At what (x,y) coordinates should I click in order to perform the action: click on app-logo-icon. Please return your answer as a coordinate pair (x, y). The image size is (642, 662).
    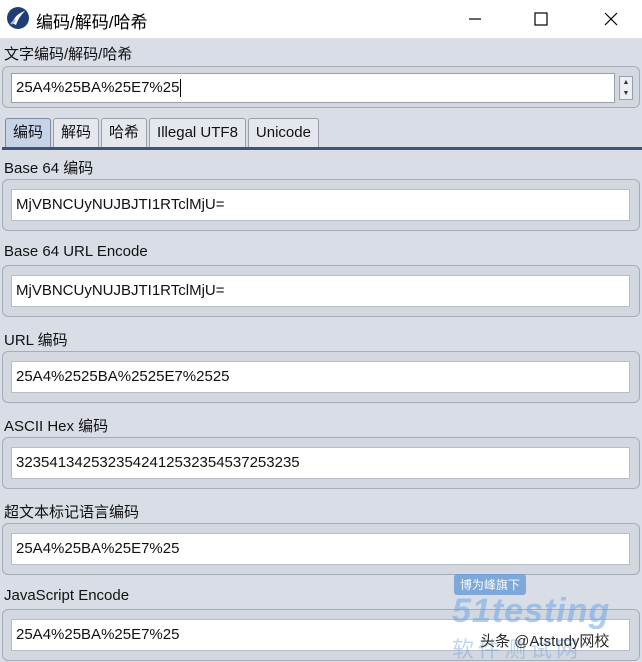
    Looking at the image, I should click on (18, 18).